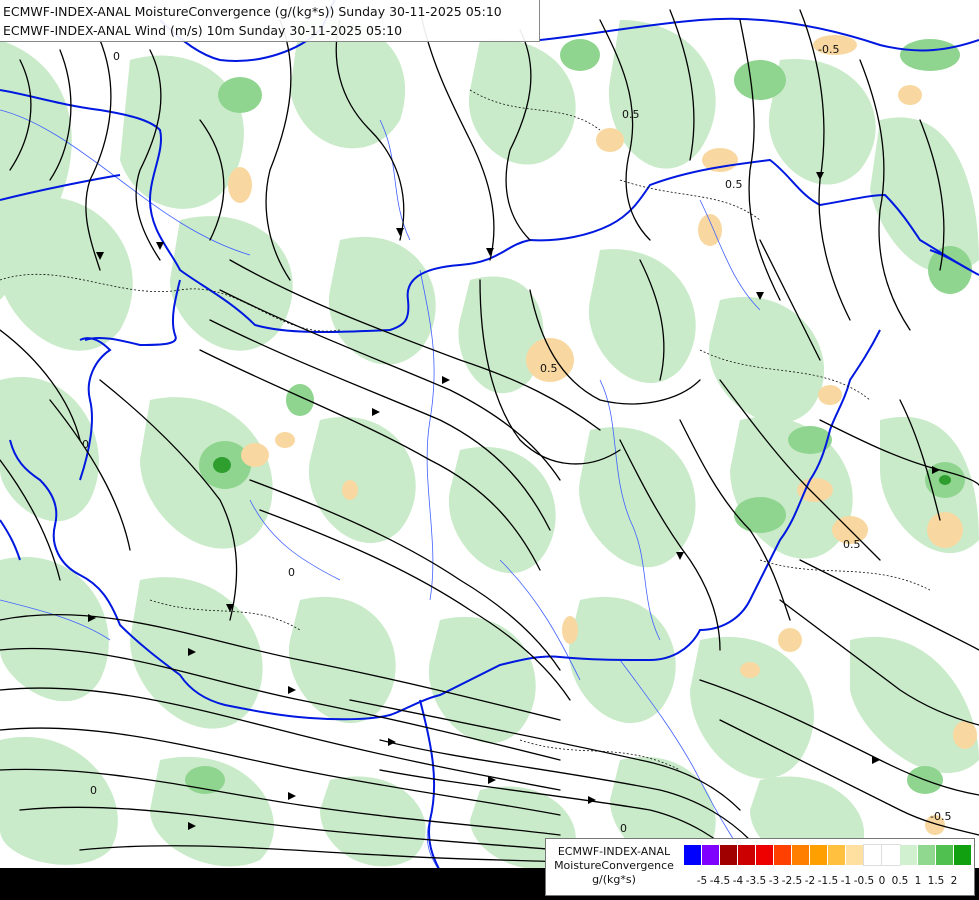  I want to click on legend-tick-label: -2.5, so click(792, 881).